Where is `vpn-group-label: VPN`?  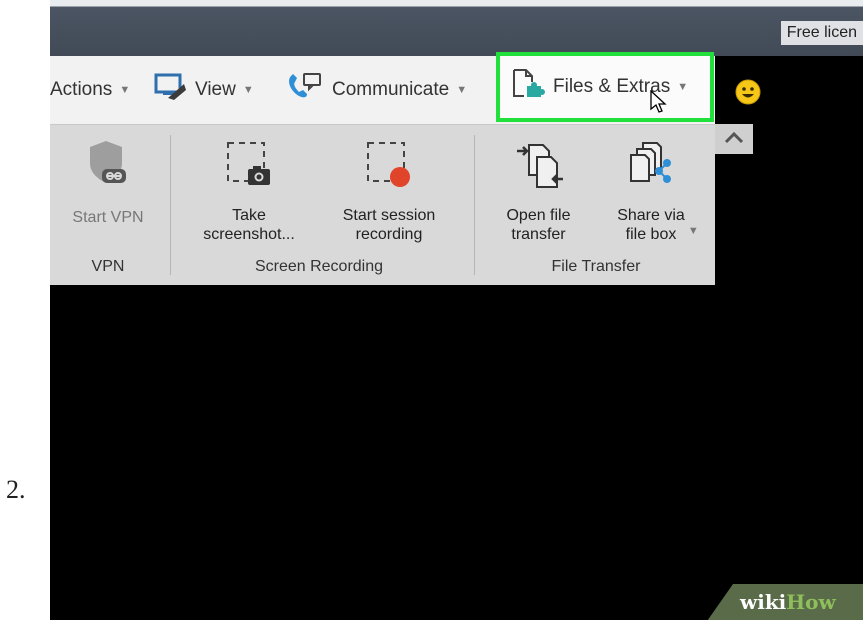 vpn-group-label: VPN is located at coordinates (108, 266).